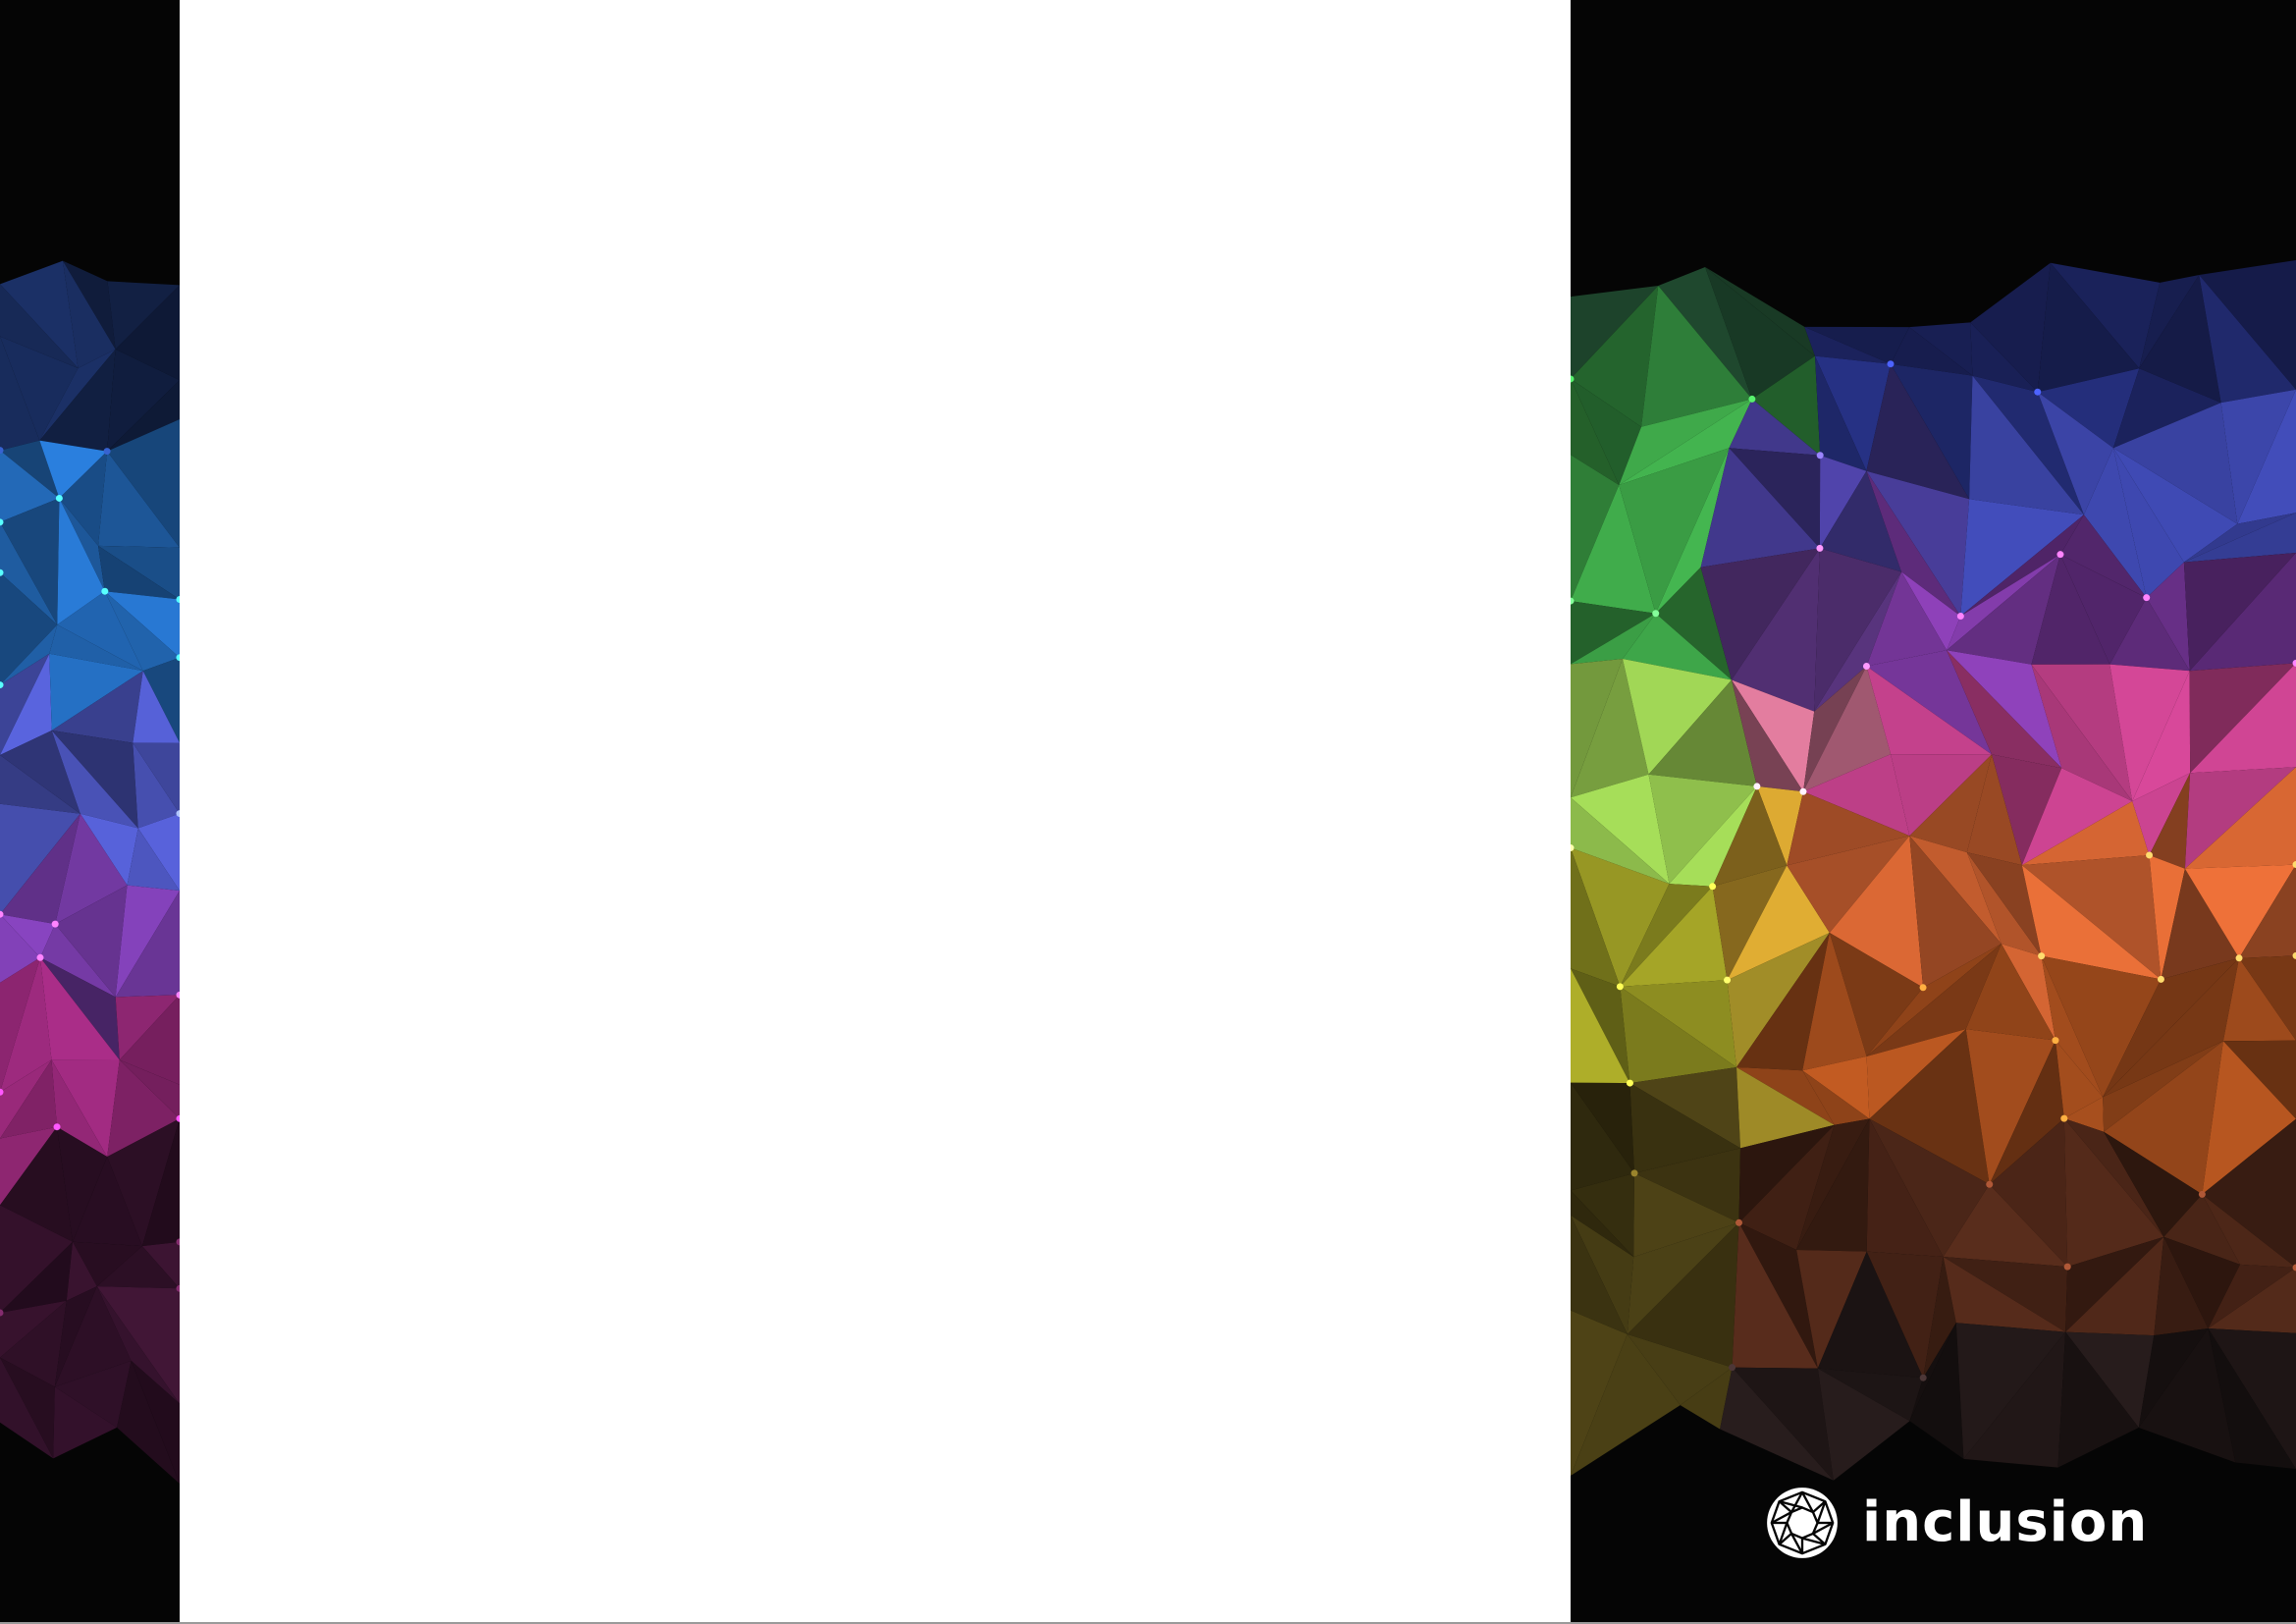  I want to click on left-decorative-panel, so click(90, 812).